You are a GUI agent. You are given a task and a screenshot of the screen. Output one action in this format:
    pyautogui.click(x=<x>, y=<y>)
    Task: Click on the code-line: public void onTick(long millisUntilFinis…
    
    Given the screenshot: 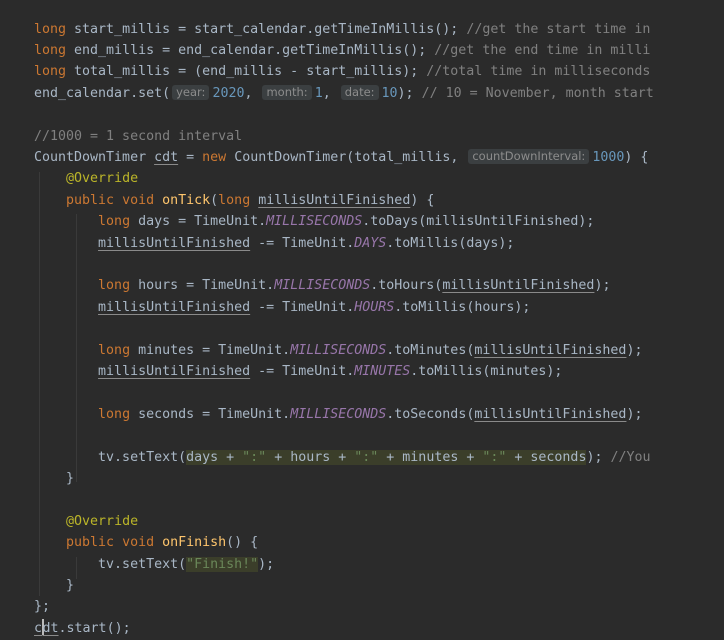 What is the action you would take?
    pyautogui.click(x=362, y=200)
    